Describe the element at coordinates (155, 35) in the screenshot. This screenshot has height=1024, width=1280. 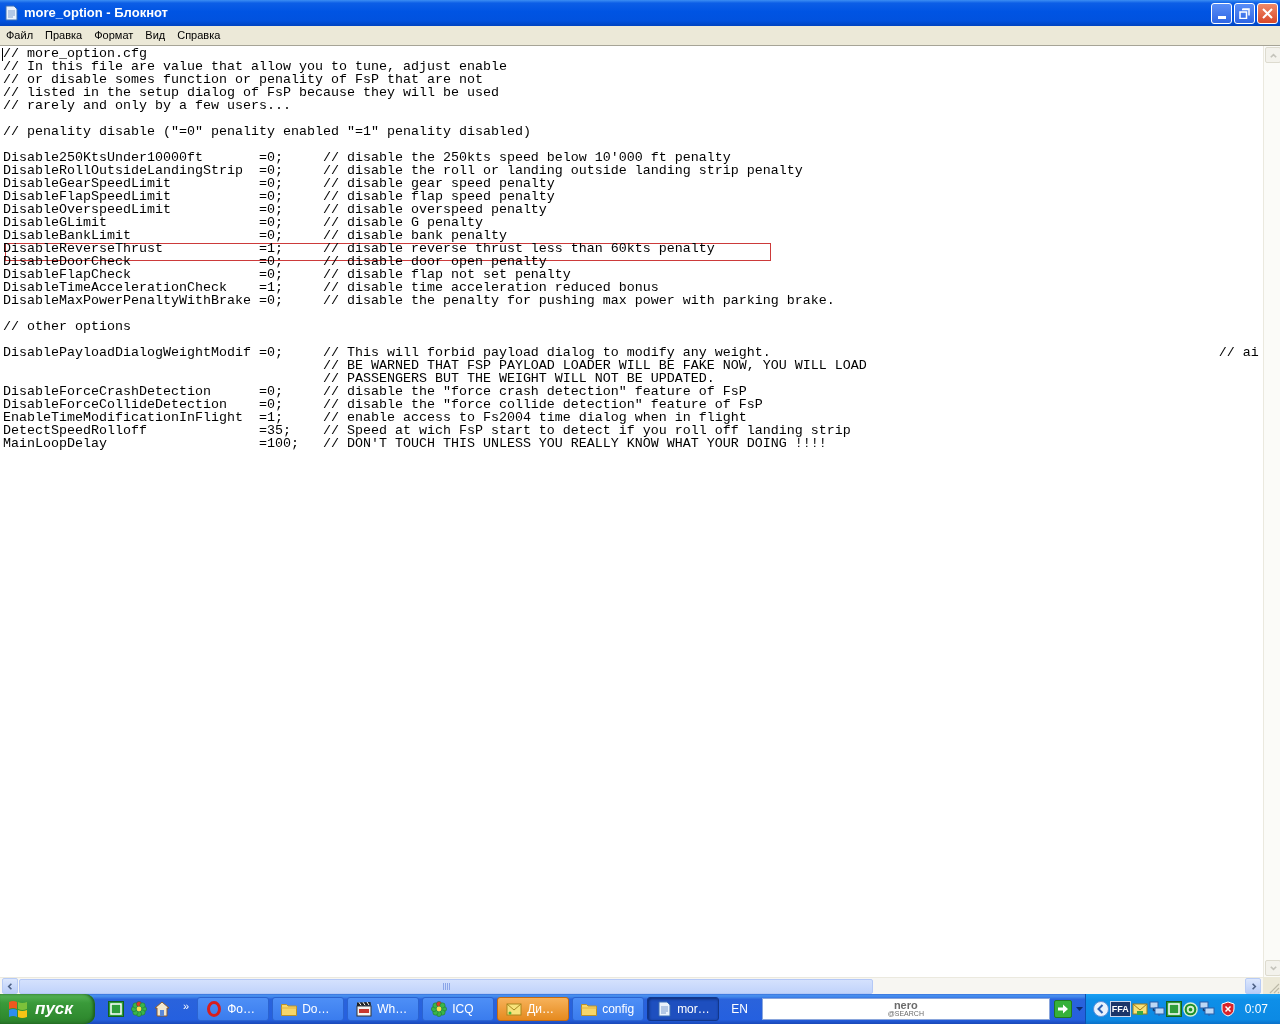
I see `menu-item: Вид` at that location.